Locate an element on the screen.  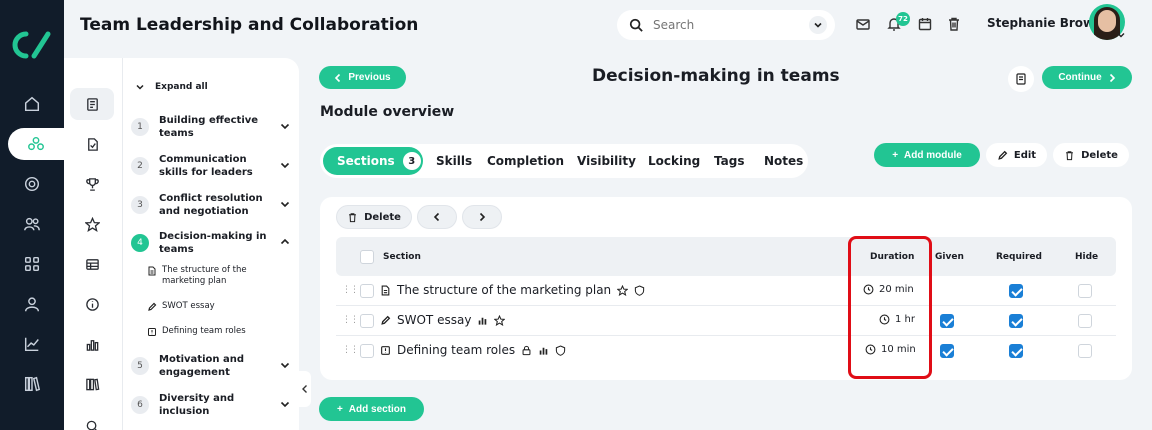
tree-section-1: 1 Building effective teams is located at coordinates (211, 127).